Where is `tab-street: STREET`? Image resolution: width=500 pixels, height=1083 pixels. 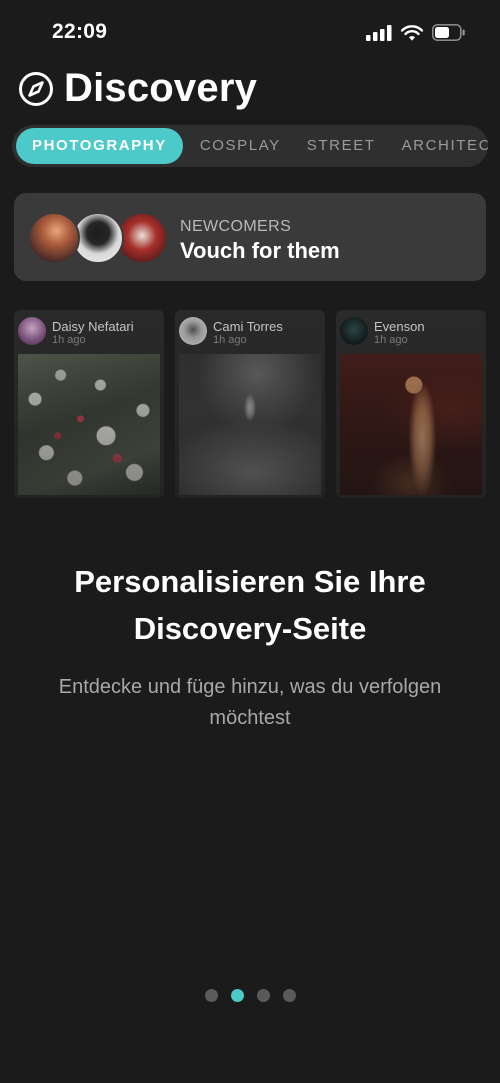
tab-street: STREET is located at coordinates (341, 146).